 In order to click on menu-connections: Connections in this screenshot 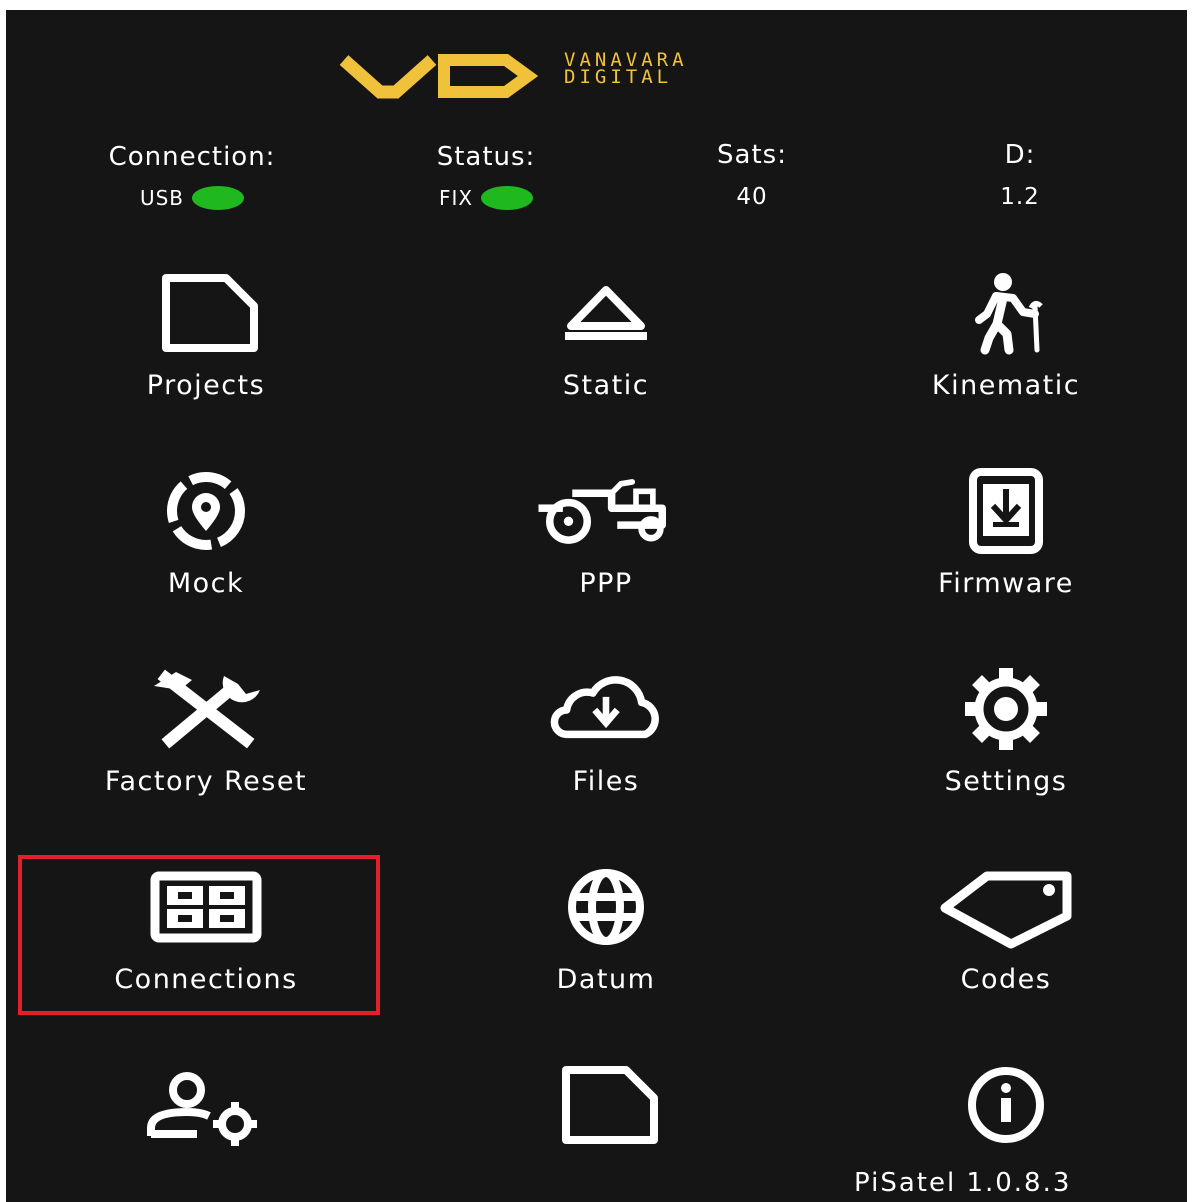, I will do `click(206, 947)`.